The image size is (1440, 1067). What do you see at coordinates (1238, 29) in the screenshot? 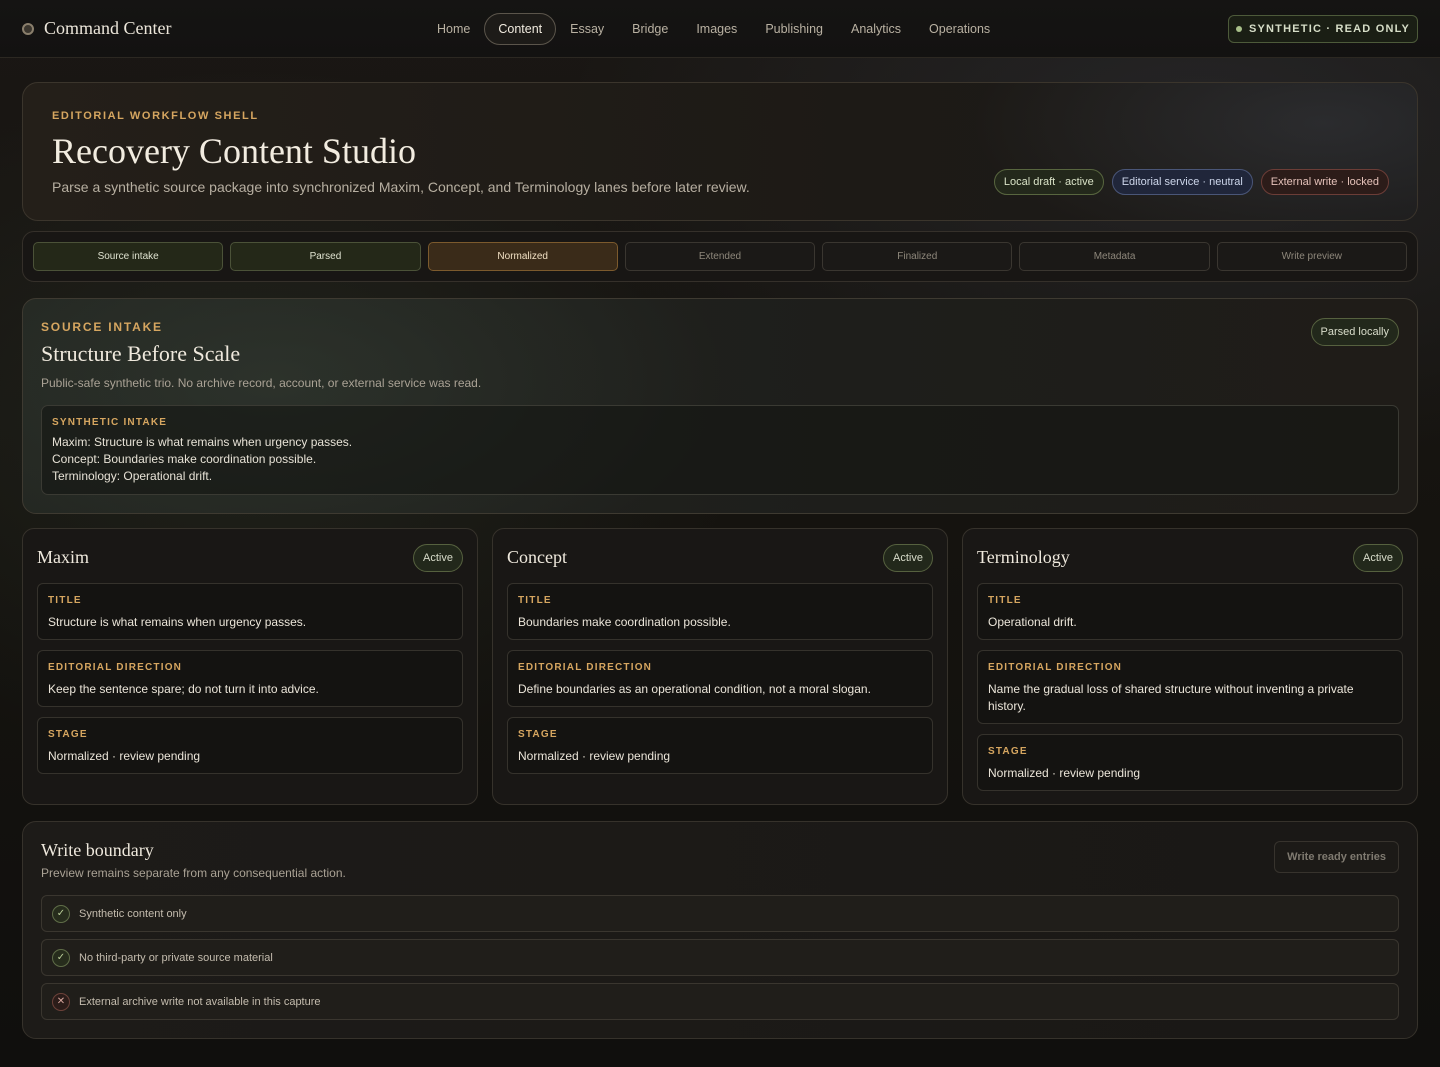
I see `status-dot-icon` at bounding box center [1238, 29].